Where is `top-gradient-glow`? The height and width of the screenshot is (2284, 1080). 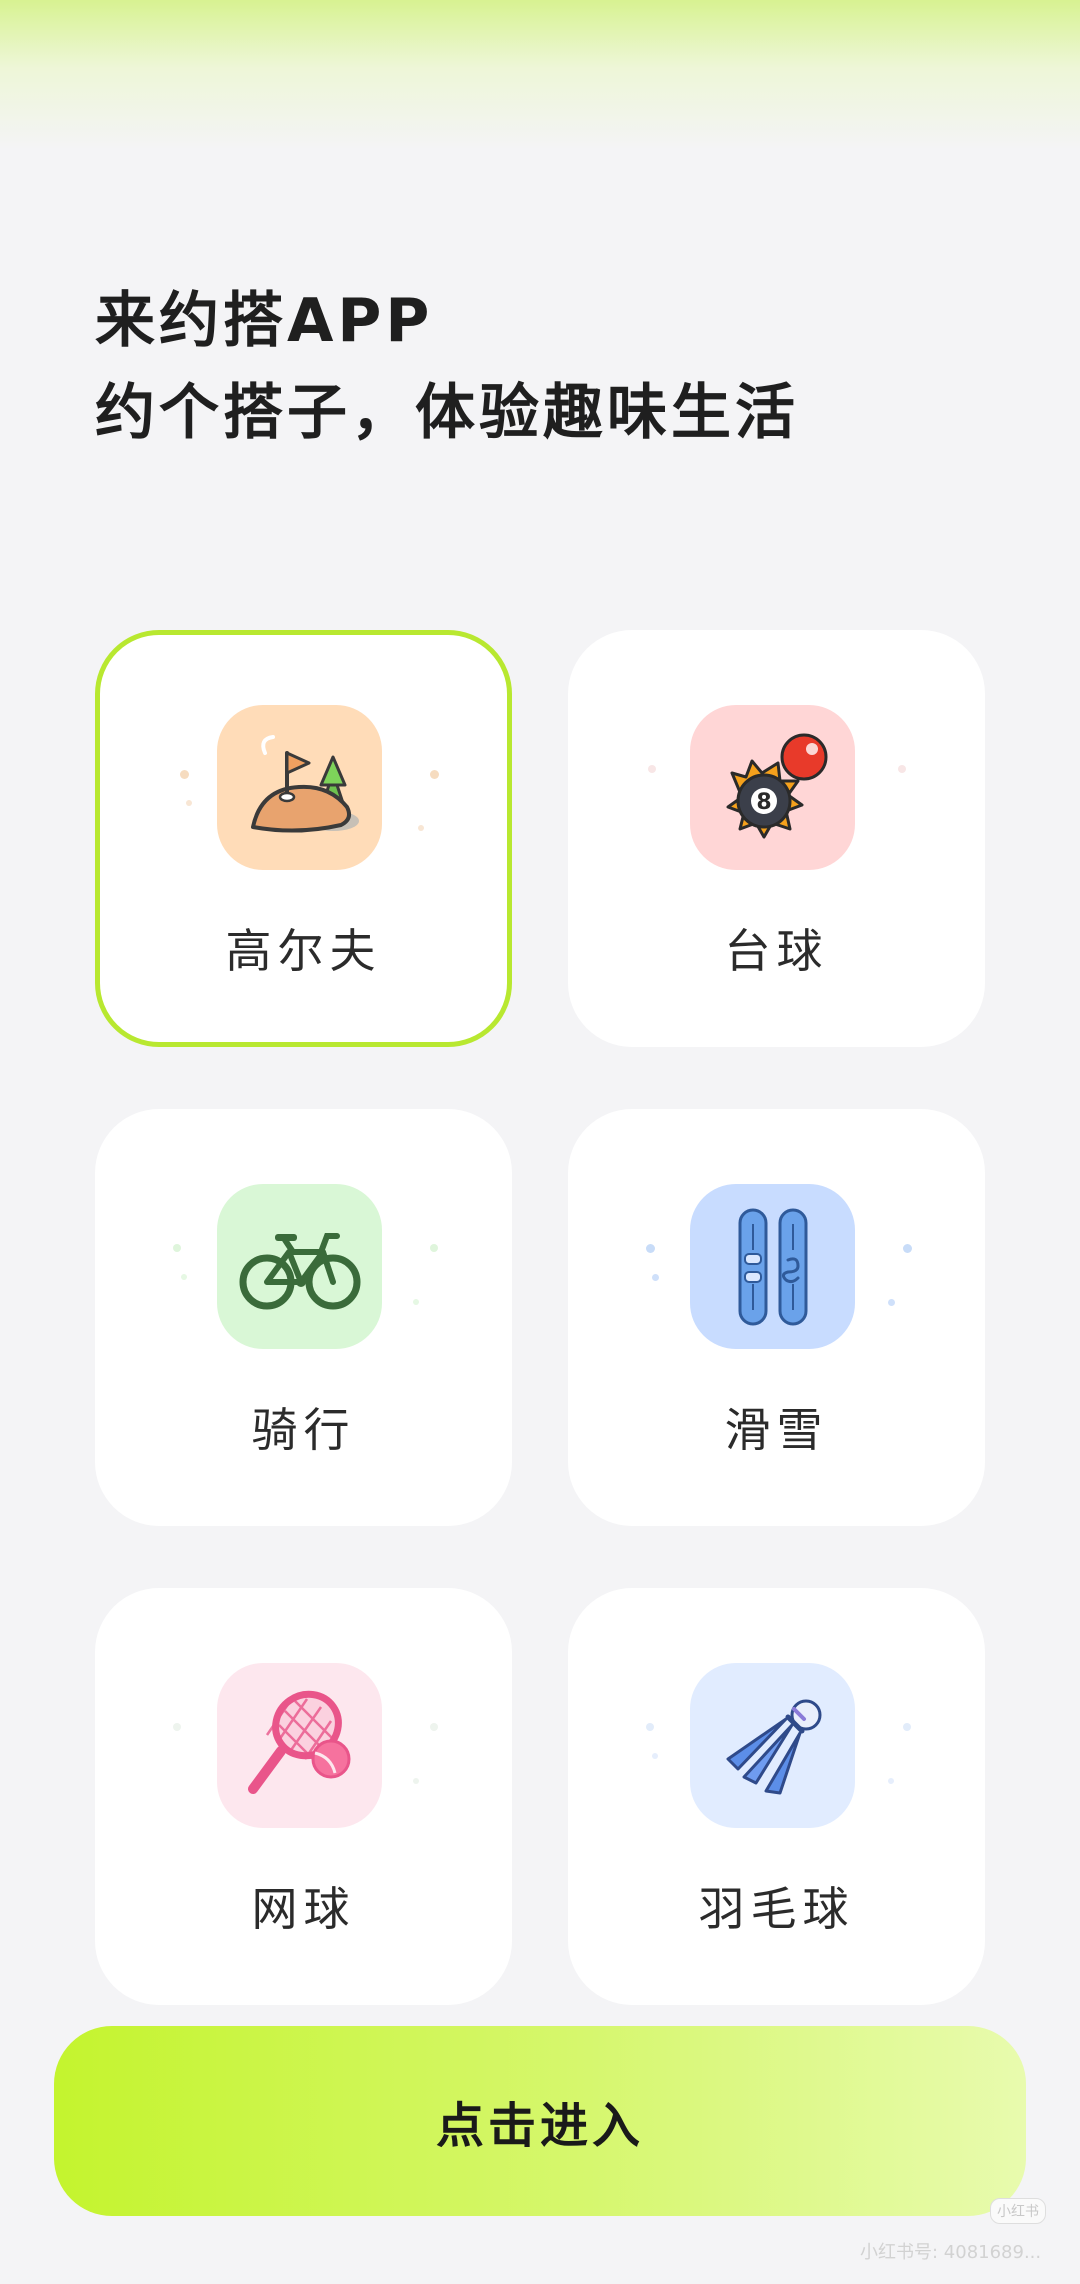
top-gradient-glow is located at coordinates (540, 75).